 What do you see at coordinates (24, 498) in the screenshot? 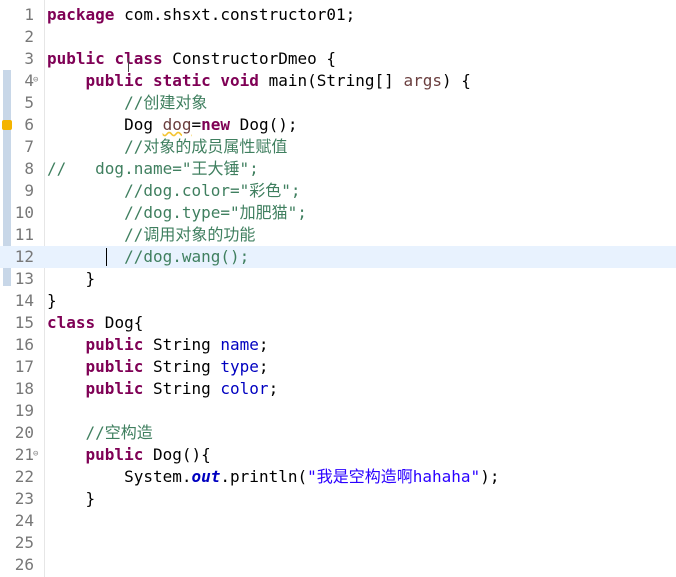
I see `line-number: 23` at bounding box center [24, 498].